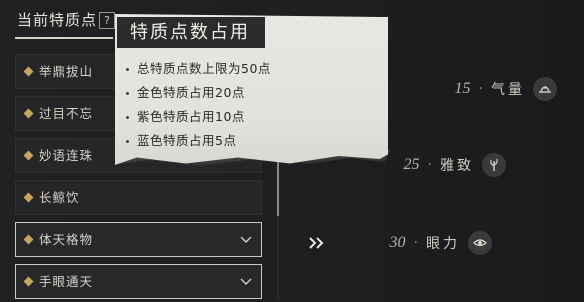 This screenshot has height=302, width=584. What do you see at coordinates (462, 88) in the screenshot?
I see `attribute-value: 15` at bounding box center [462, 88].